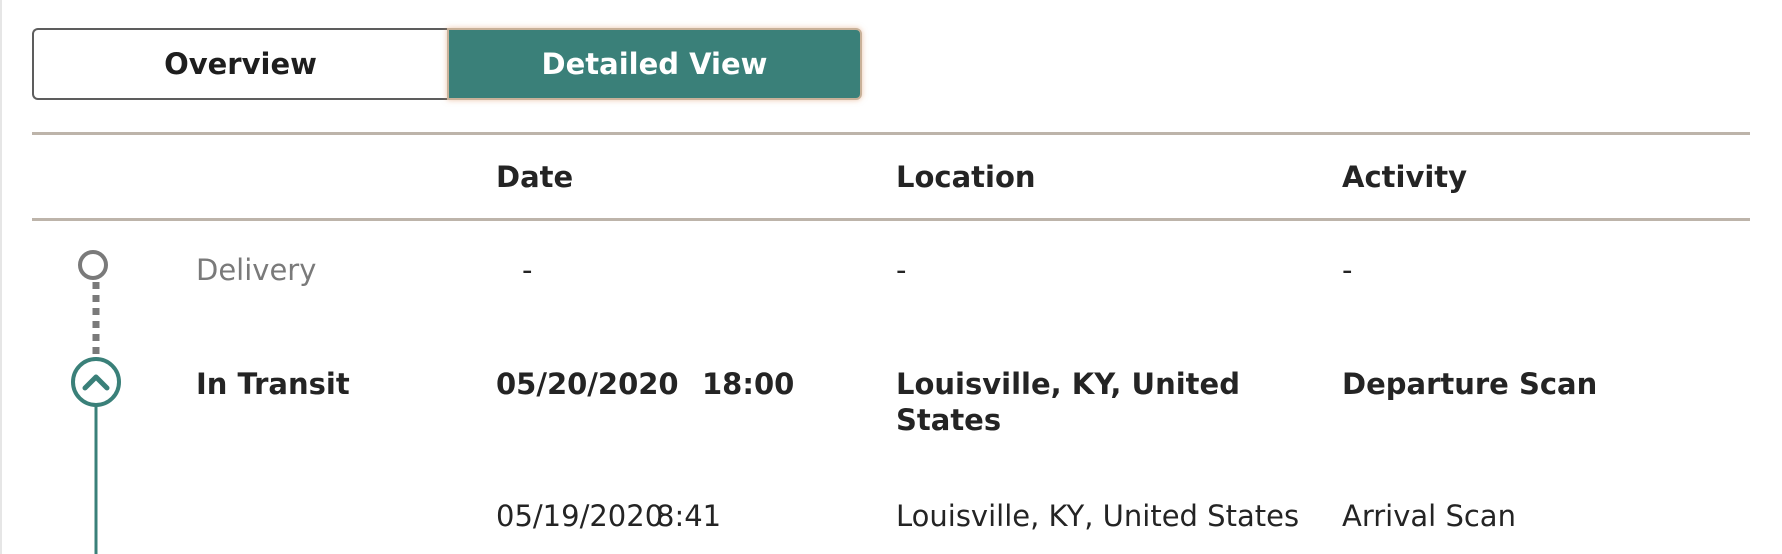 The width and height of the screenshot is (1782, 554). What do you see at coordinates (654, 64) in the screenshot?
I see `detailed-view-tab: Detailed View` at bounding box center [654, 64].